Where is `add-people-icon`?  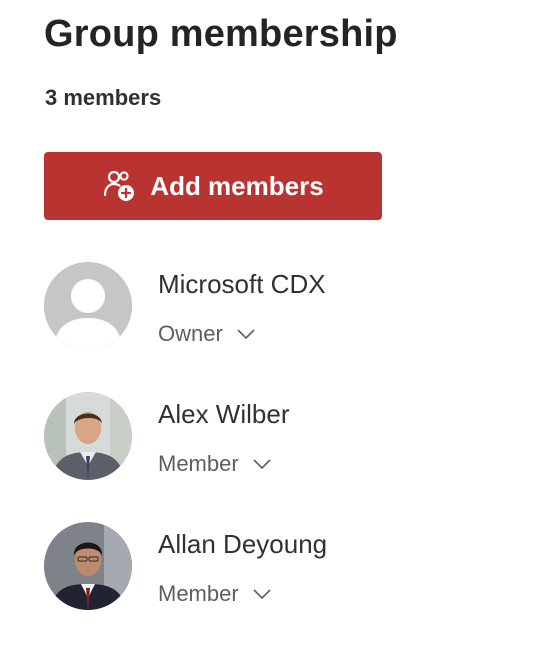 add-people-icon is located at coordinates (119, 185).